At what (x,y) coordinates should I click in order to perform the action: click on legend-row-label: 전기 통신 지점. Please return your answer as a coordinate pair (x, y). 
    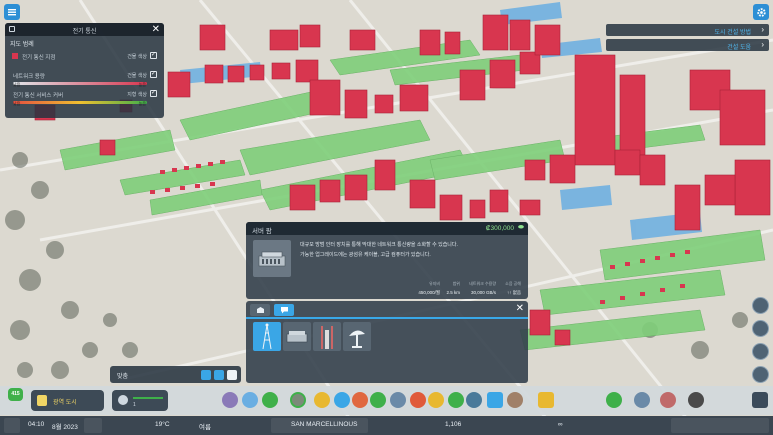
    Looking at the image, I should click on (39, 58).